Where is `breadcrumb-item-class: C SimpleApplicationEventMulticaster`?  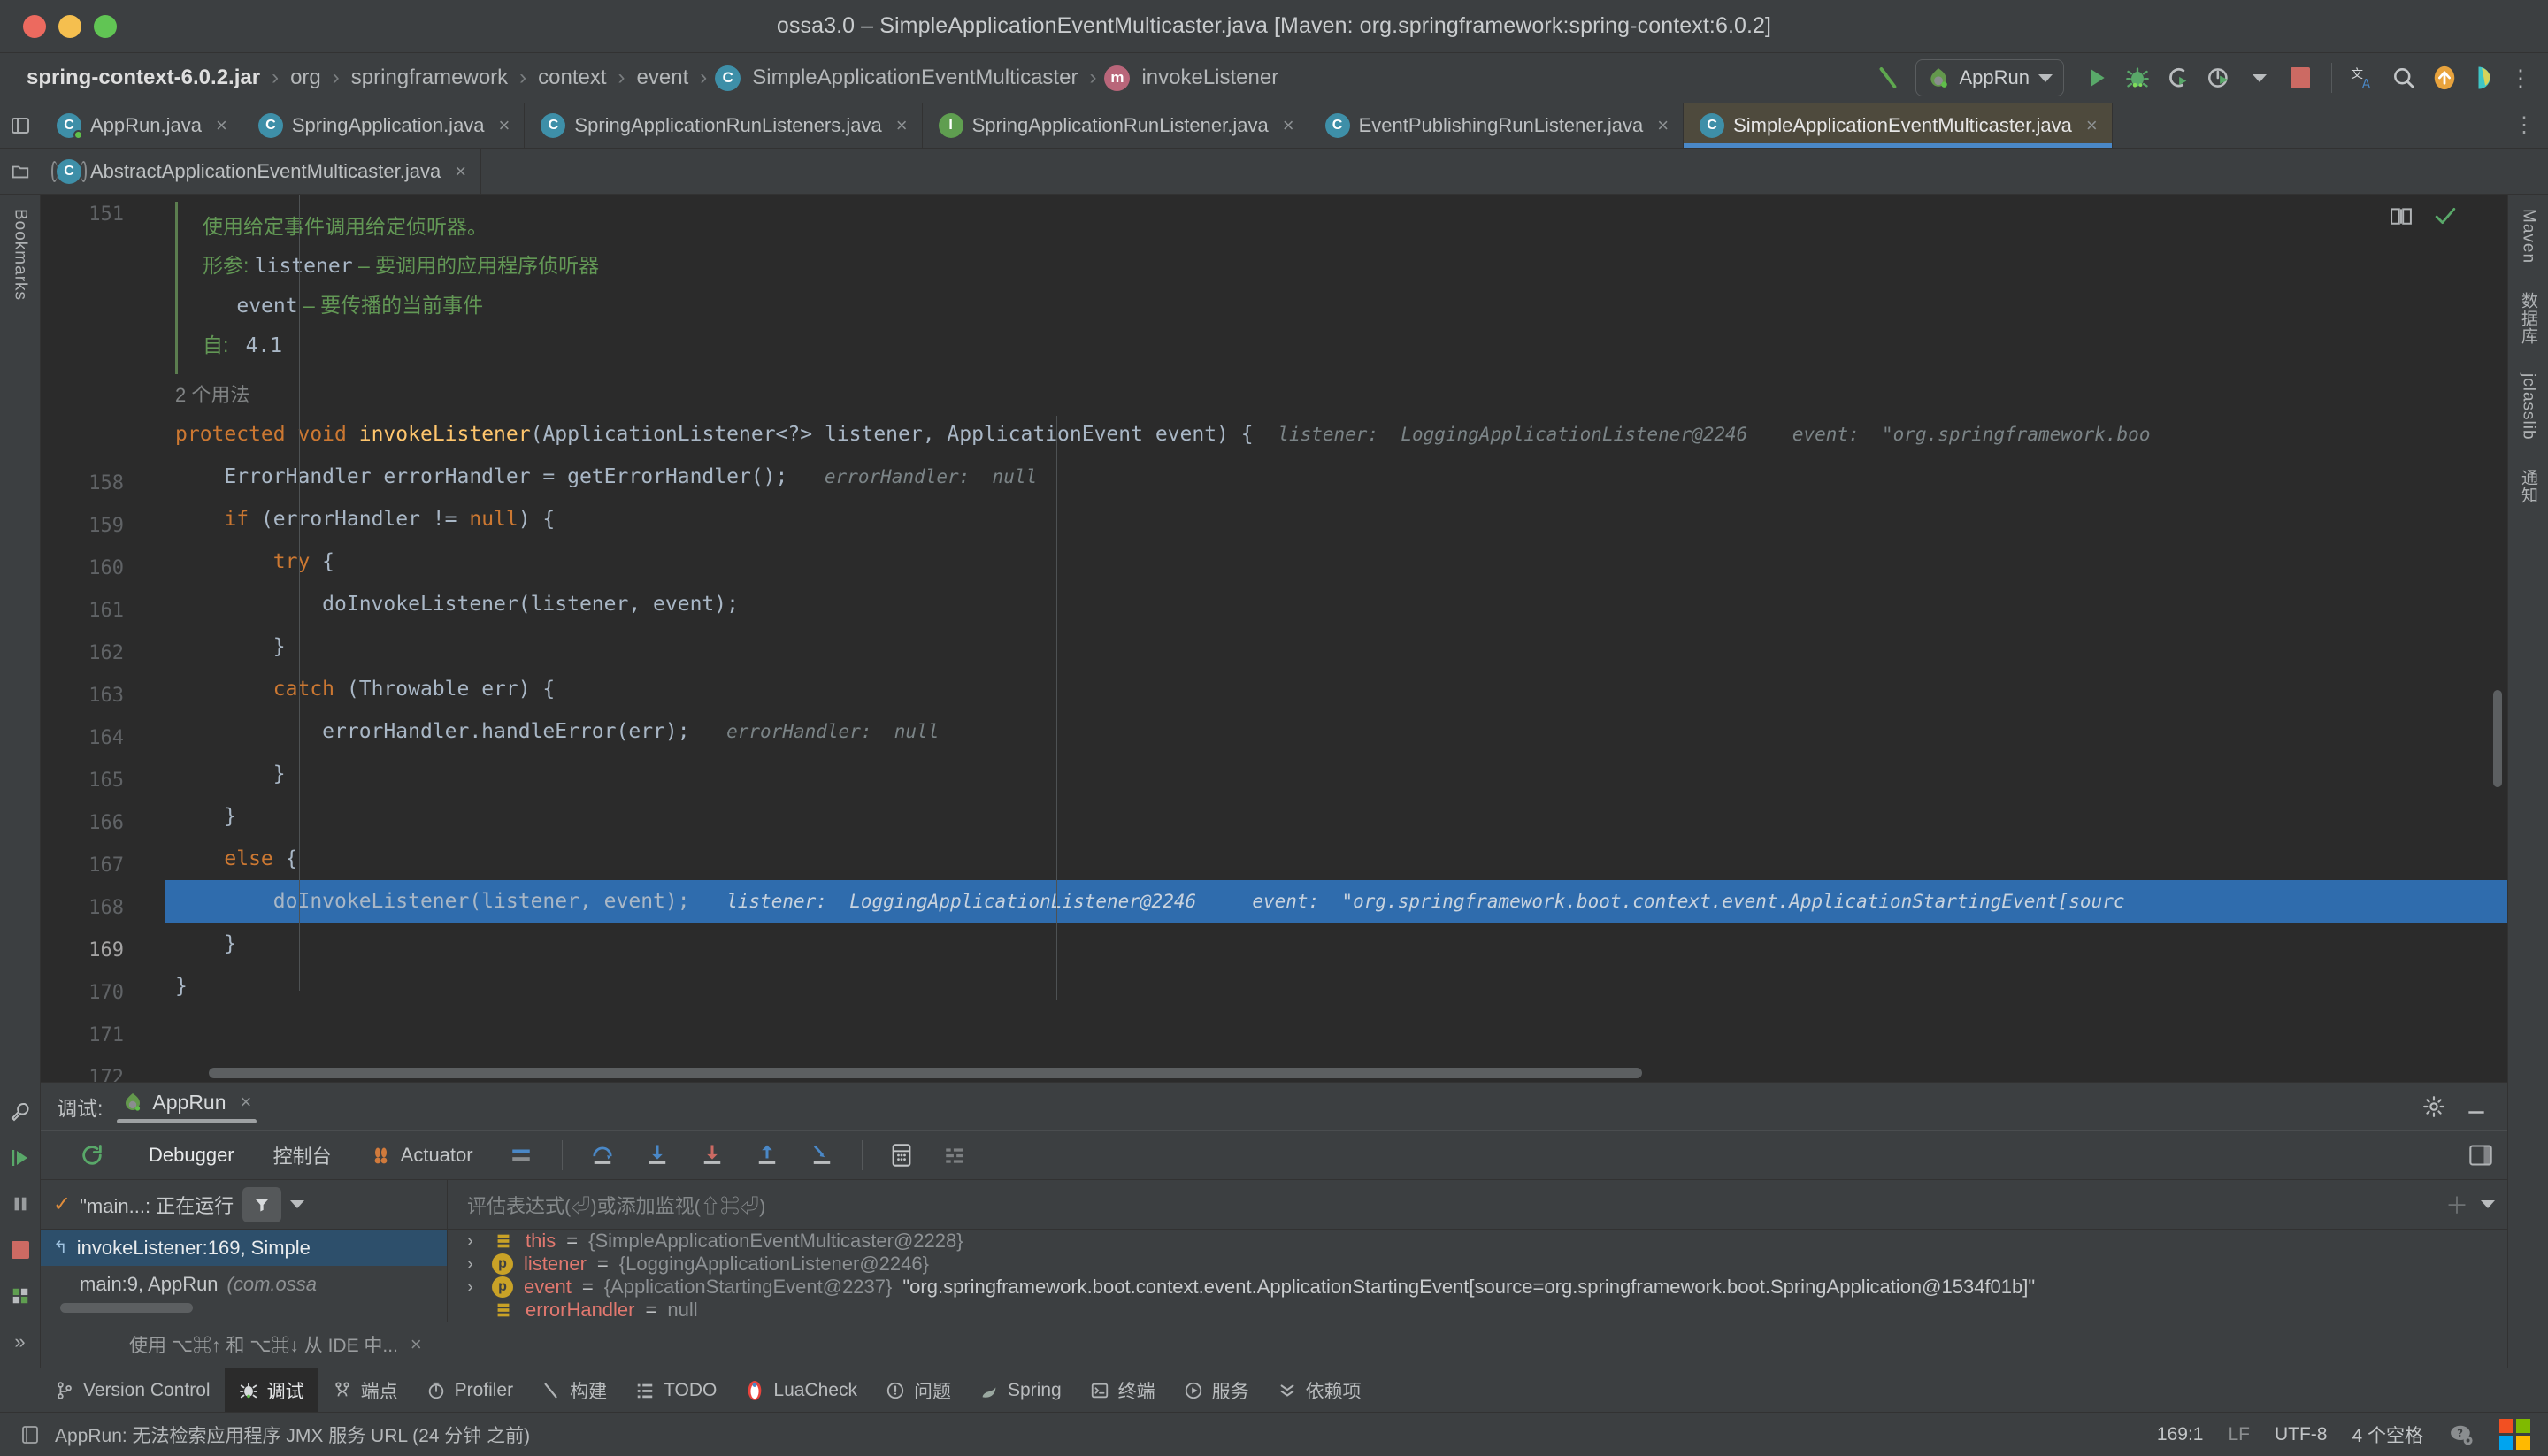 breadcrumb-item-class: C SimpleApplicationEventMulticaster is located at coordinates (898, 78).